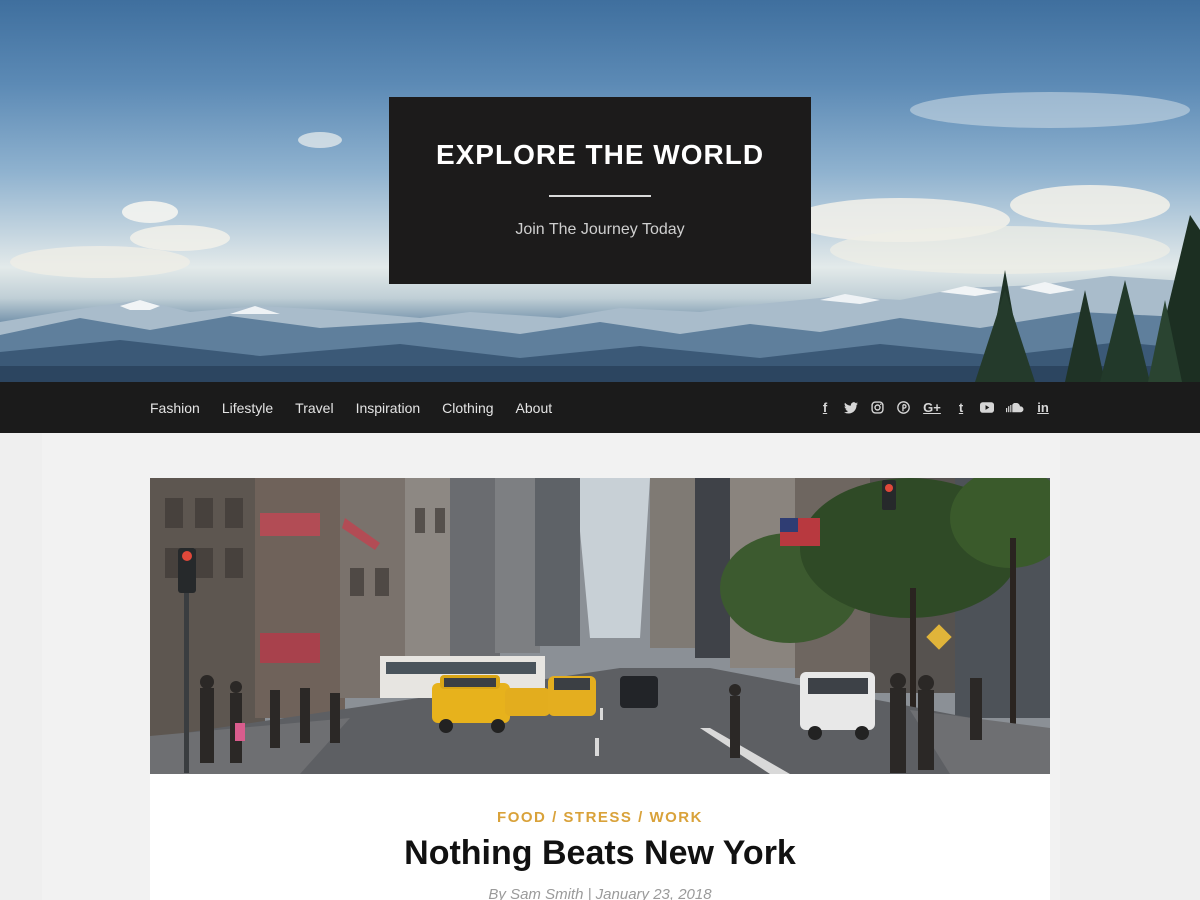 The width and height of the screenshot is (1200, 900). I want to click on category-stress-link: STRESS, so click(597, 817).